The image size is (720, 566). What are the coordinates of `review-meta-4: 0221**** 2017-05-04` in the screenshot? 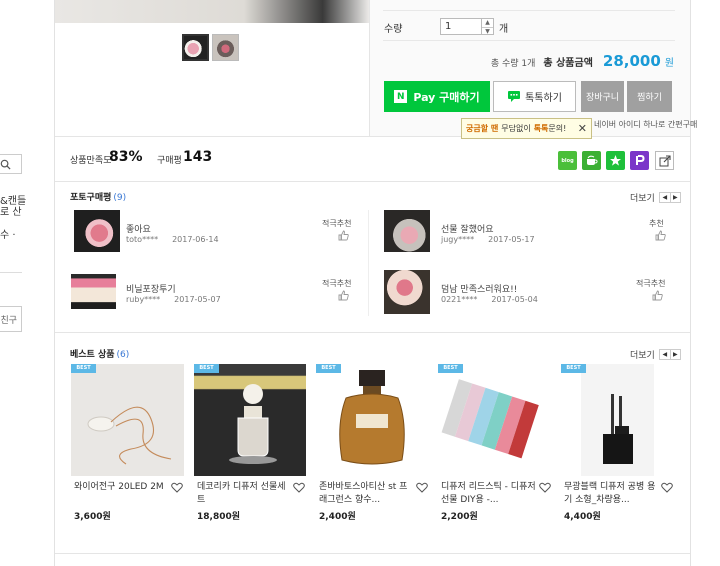 It's located at (496, 299).